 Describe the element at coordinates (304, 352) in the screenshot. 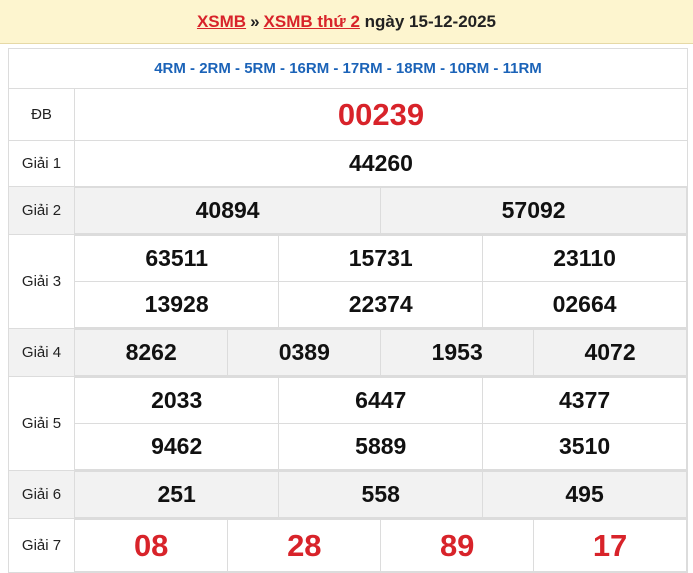

I see `prize-number: 0389` at that location.